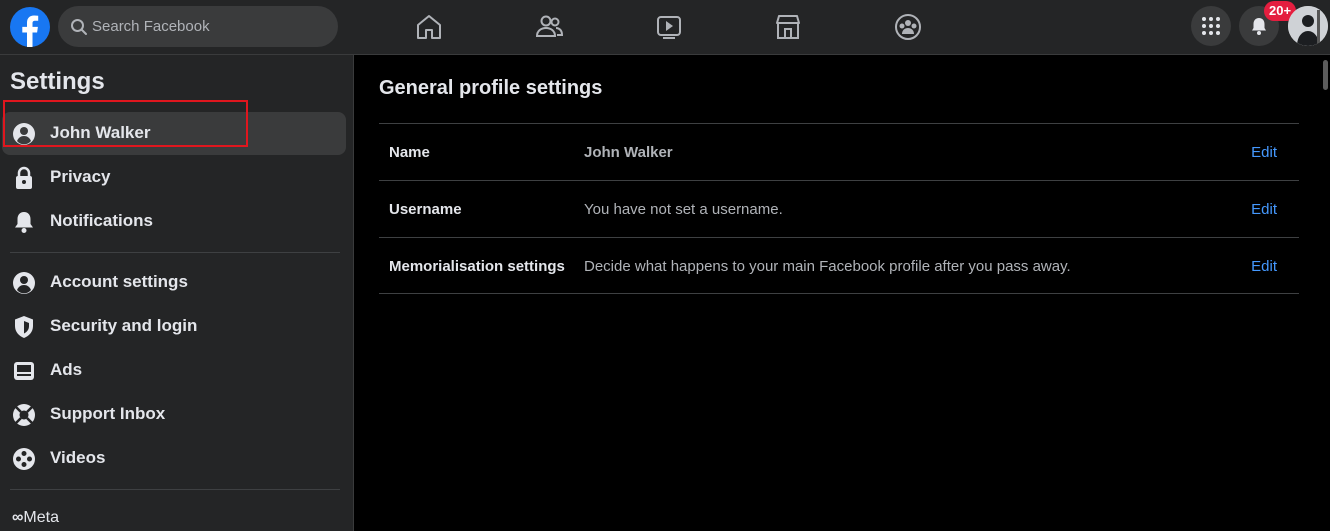 The image size is (1330, 531). I want to click on sidebar-item-notifications: Notifications, so click(174, 221).